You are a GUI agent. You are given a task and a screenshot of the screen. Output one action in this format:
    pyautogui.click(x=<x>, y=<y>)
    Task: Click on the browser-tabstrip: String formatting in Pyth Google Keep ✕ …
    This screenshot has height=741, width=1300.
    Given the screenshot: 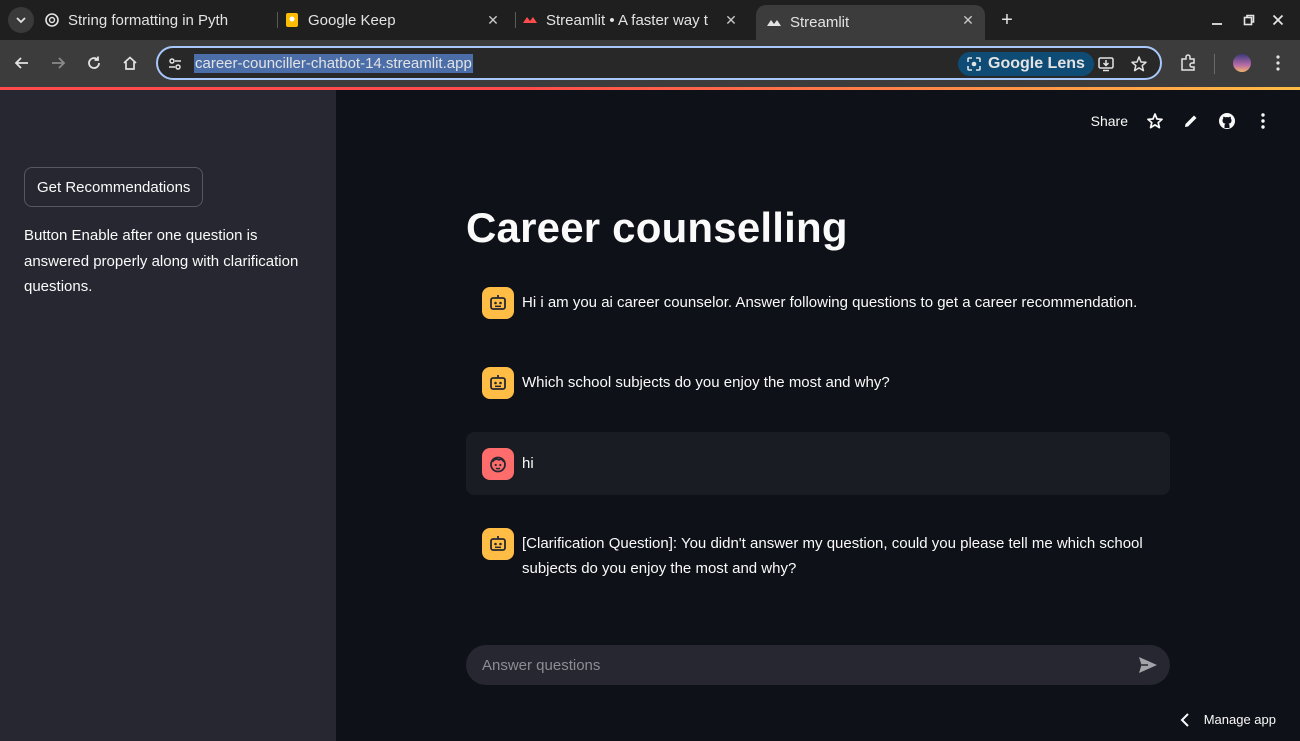 What is the action you would take?
    pyautogui.click(x=650, y=20)
    